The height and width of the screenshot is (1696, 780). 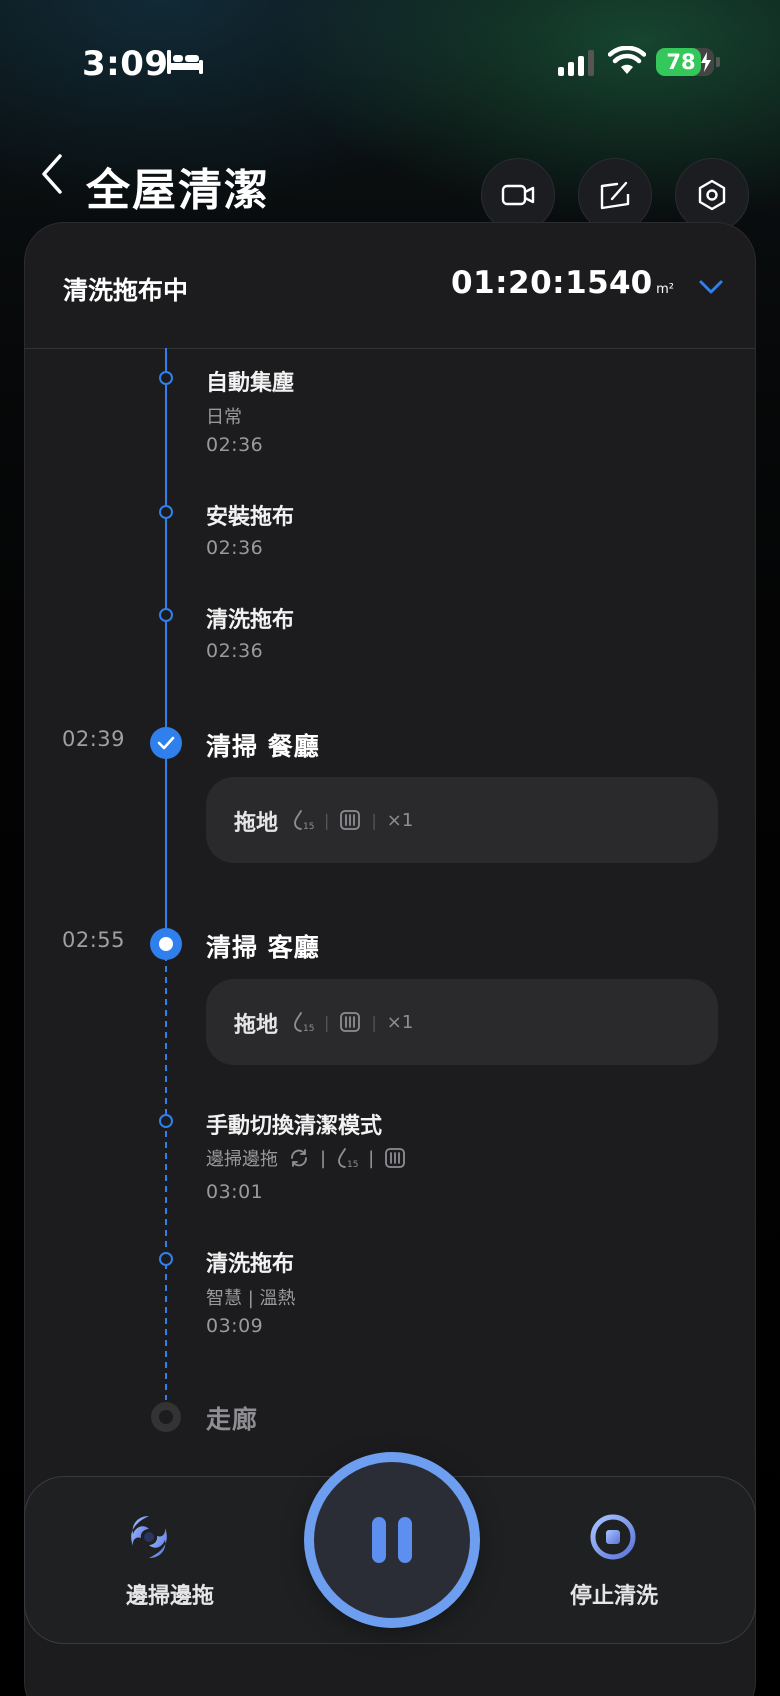 I want to click on checkmark-icon, so click(x=166, y=743).